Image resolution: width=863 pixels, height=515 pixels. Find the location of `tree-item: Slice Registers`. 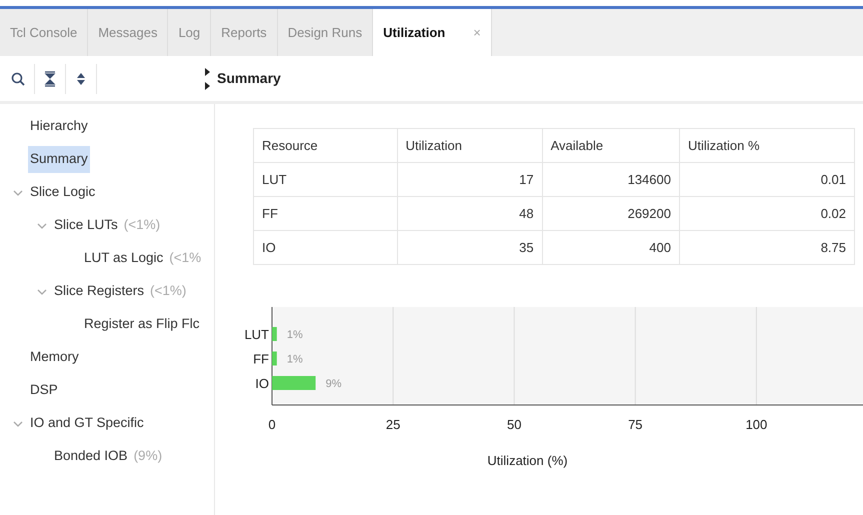

tree-item: Slice Registers is located at coordinates (99, 291).